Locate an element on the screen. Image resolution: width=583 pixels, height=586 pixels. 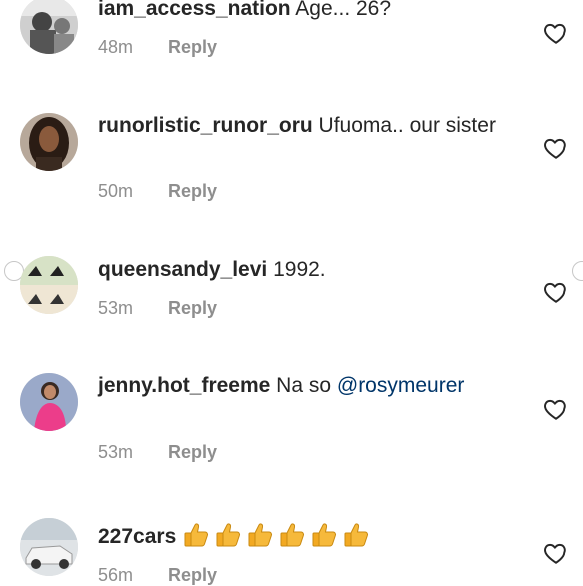
comment-time: 50m is located at coordinates (116, 191).